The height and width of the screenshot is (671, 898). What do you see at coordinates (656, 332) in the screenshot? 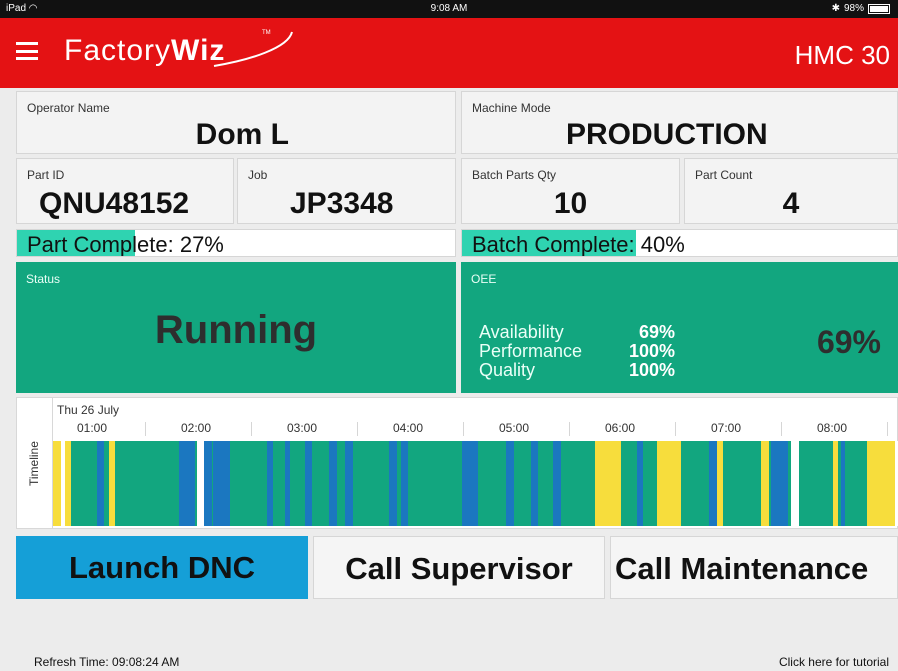
I see `availability-value: 69%` at bounding box center [656, 332].